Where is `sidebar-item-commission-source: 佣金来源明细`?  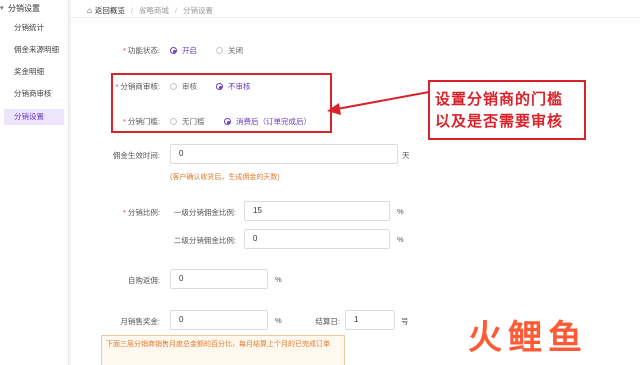
sidebar-item-commission-source: 佣金来源明细 is located at coordinates (34, 50).